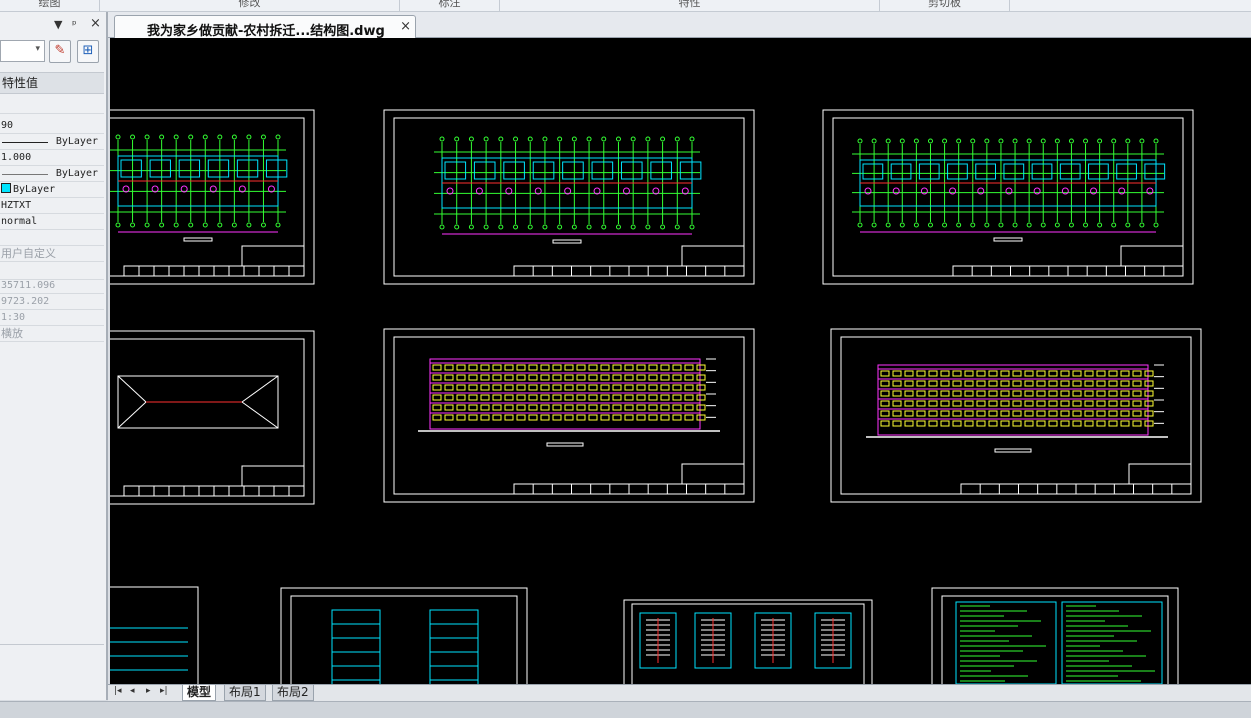  I want to click on toggle-pickadd-button: ✎, so click(60, 51).